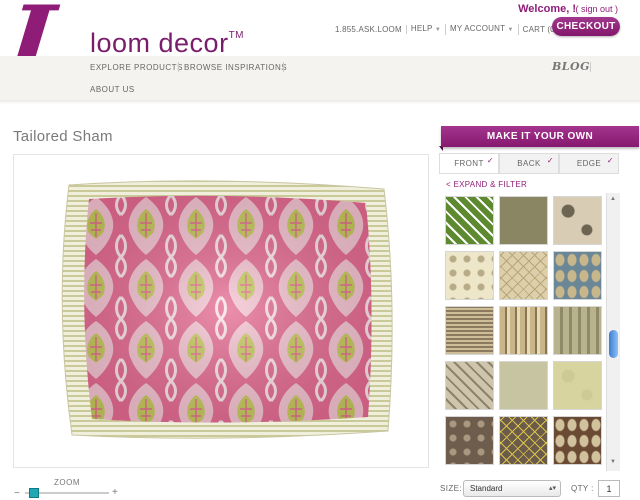 Image resolution: width=640 pixels, height=500 pixels. I want to click on swatch-sage-stripe, so click(577, 330).